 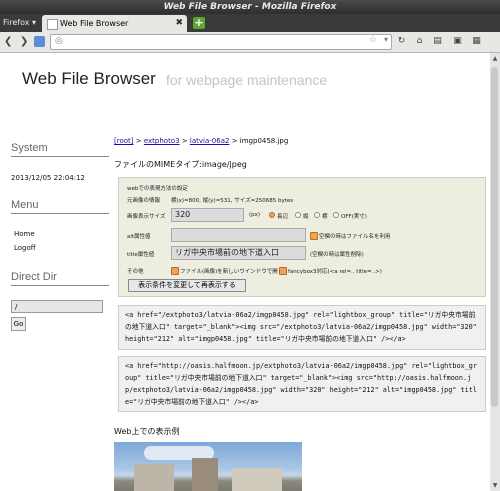 What do you see at coordinates (24, 42) in the screenshot?
I see `forward-arrow-icon: ❯` at bounding box center [24, 42].